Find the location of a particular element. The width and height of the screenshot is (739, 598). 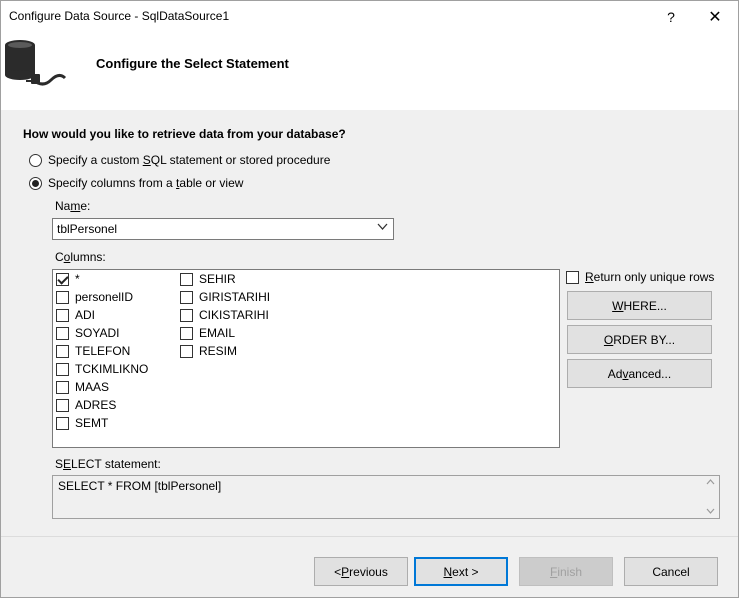

column-item-semt: SEMT is located at coordinates (82, 423).